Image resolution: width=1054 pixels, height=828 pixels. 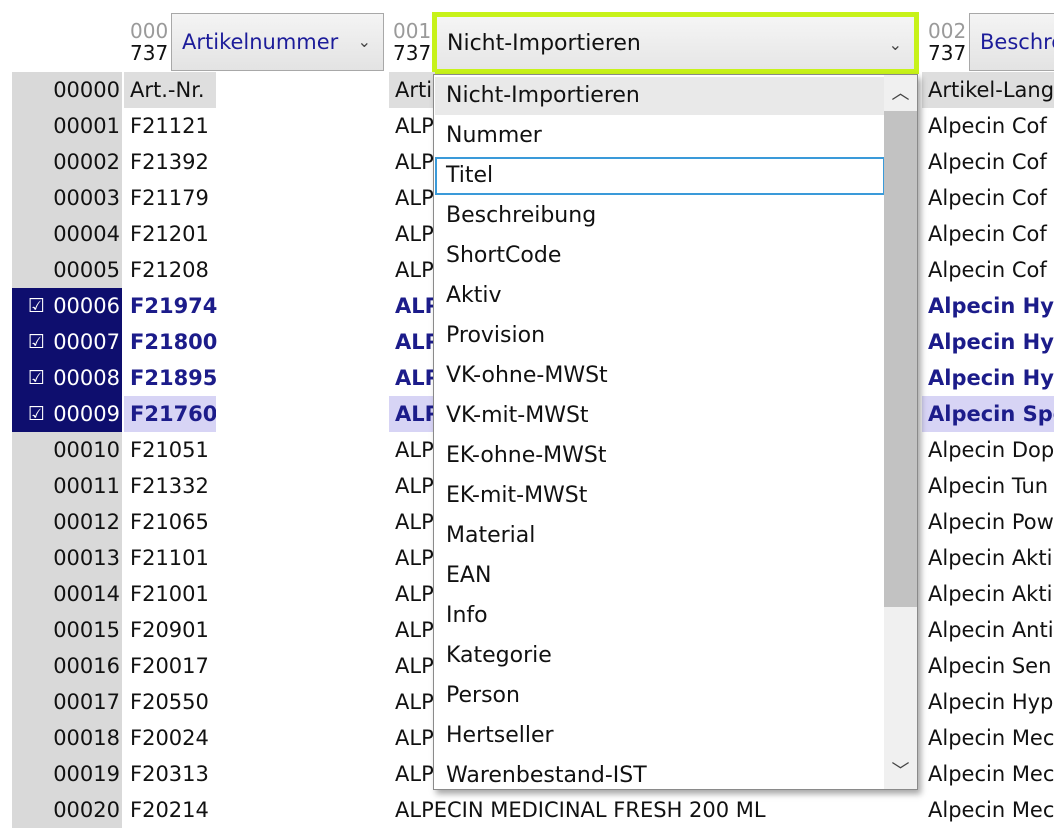 I want to click on dropdown-option: Kategorie, so click(x=660, y=656).